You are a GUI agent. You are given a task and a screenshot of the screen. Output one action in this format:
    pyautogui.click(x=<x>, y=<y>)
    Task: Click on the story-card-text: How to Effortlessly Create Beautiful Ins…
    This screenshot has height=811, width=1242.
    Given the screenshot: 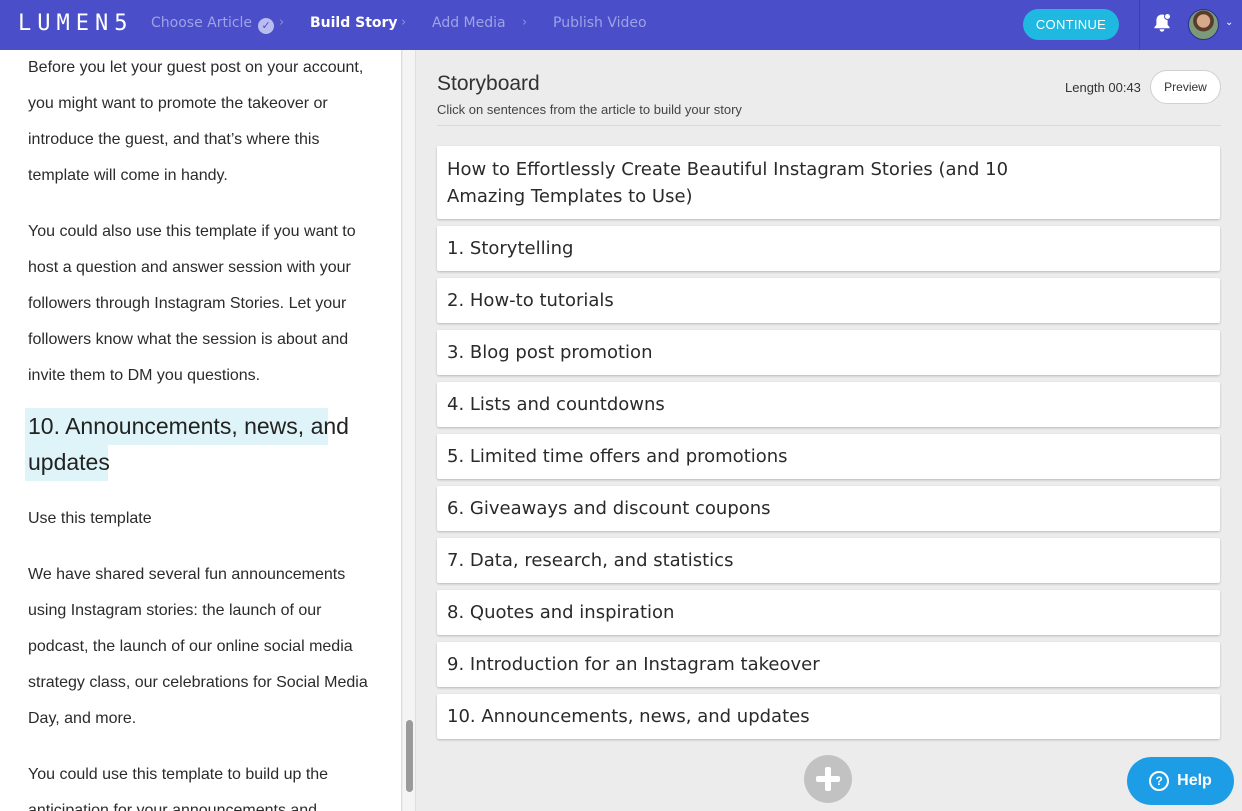 What is the action you would take?
    pyautogui.click(x=728, y=183)
    